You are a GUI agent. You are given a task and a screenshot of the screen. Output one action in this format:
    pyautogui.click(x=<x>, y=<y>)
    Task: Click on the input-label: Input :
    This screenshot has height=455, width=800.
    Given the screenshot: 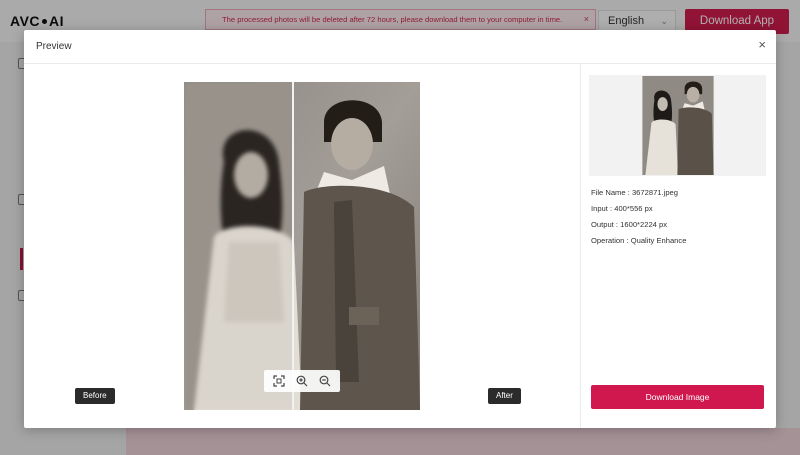 What is the action you would take?
    pyautogui.click(x=602, y=208)
    